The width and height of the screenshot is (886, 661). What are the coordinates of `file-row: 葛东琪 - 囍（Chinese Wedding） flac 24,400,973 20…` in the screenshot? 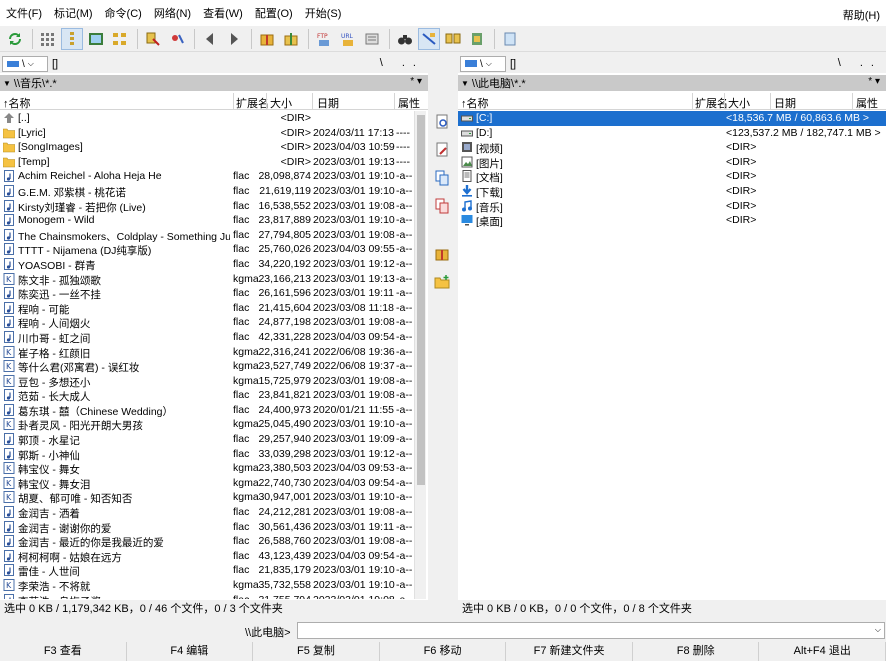 It's located at (207, 410).